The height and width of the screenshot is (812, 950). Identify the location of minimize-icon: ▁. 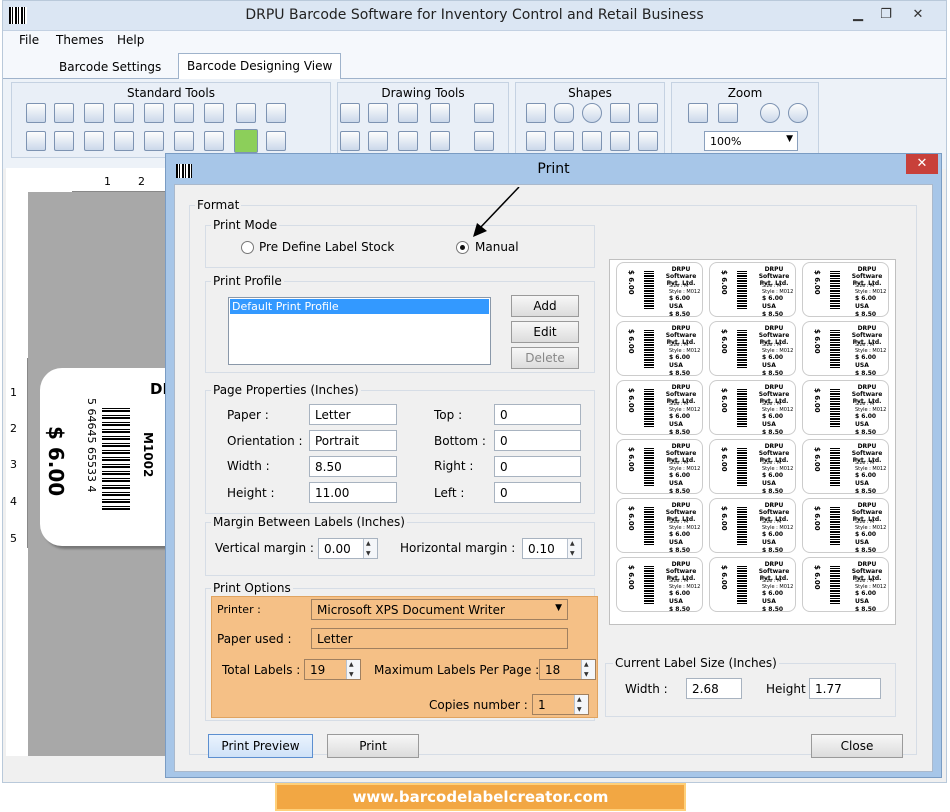
(858, 15).